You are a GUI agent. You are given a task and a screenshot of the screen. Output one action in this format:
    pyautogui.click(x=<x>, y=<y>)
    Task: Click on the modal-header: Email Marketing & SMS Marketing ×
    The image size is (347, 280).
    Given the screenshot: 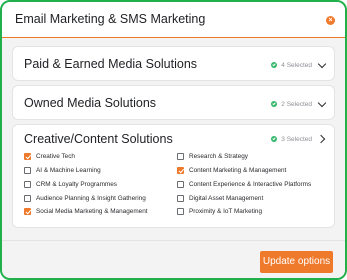 What is the action you would take?
    pyautogui.click(x=173, y=20)
    